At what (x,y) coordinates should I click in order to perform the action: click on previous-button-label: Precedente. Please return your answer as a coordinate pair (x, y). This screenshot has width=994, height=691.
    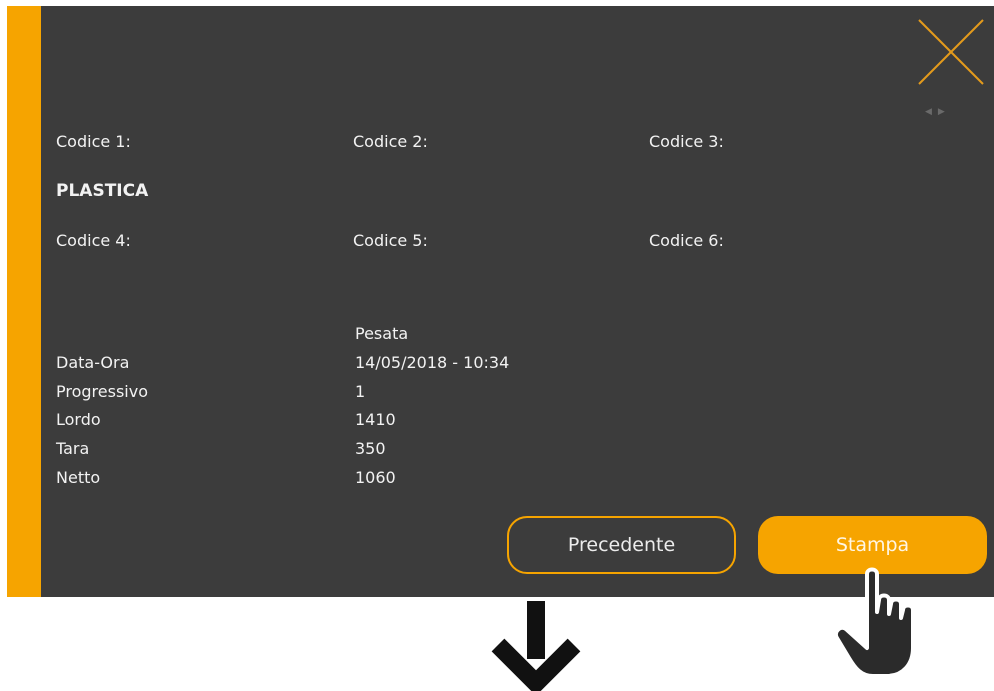
    Looking at the image, I should click on (621, 545).